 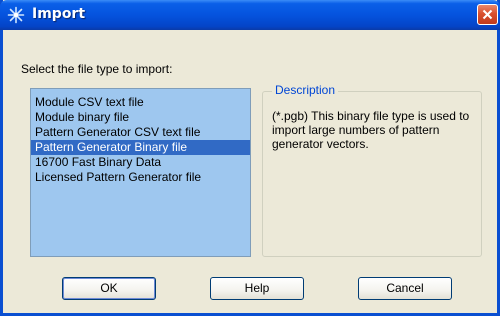 I want to click on file-type-prompt: Select the file type to import:, so click(x=97, y=69).